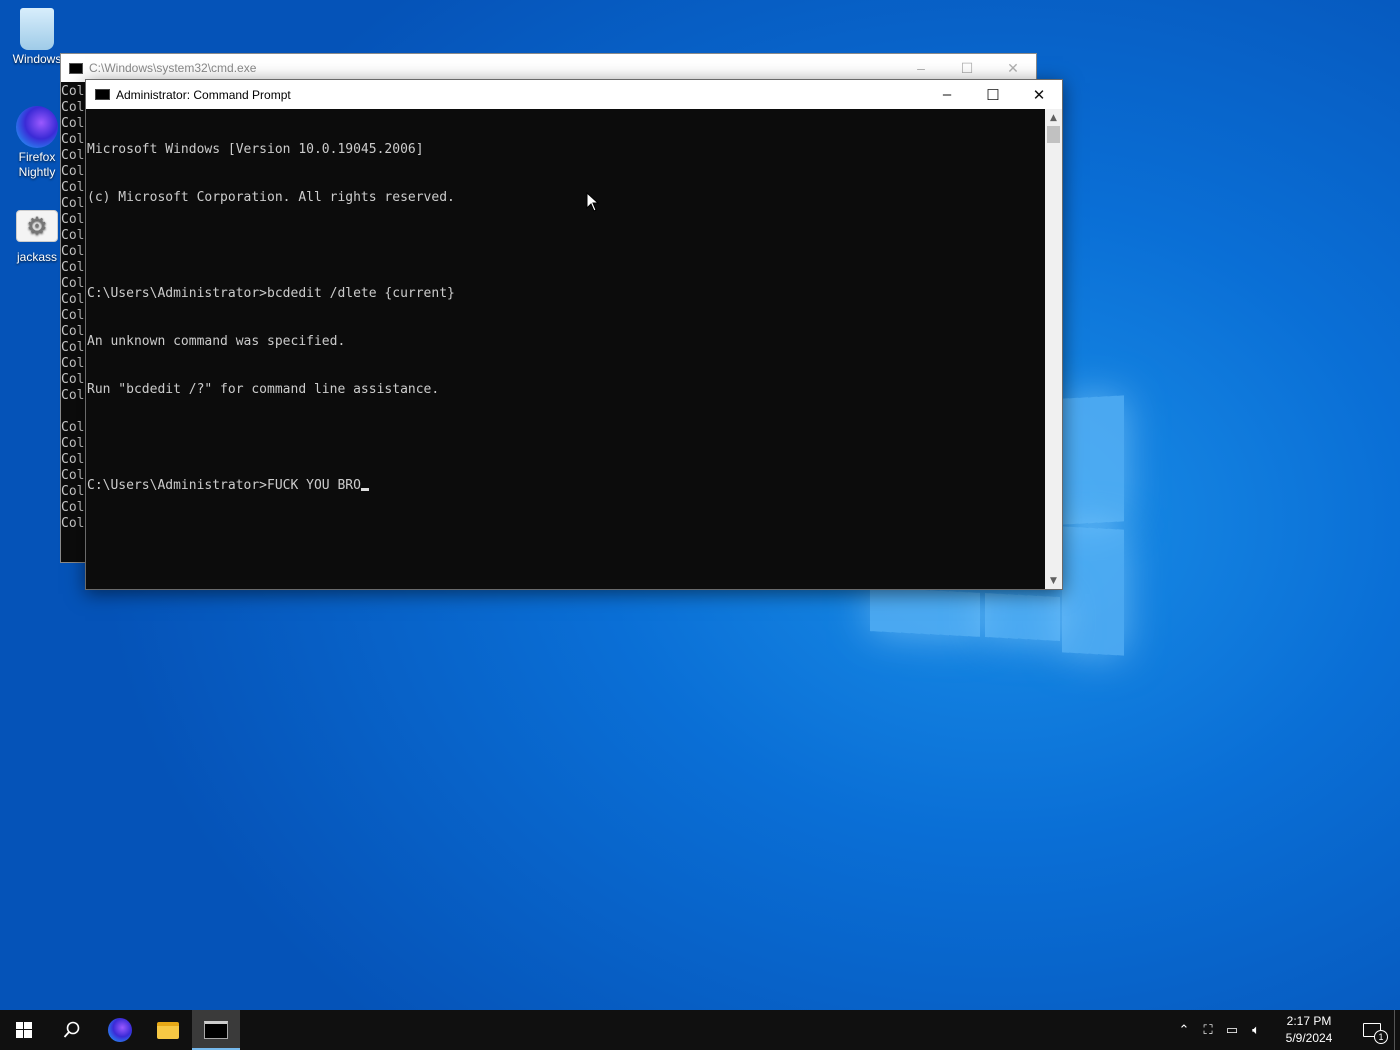 The image size is (1400, 1050). What do you see at coordinates (1053, 349) in the screenshot?
I see `vertical-scrollbar: ▲ ▼` at bounding box center [1053, 349].